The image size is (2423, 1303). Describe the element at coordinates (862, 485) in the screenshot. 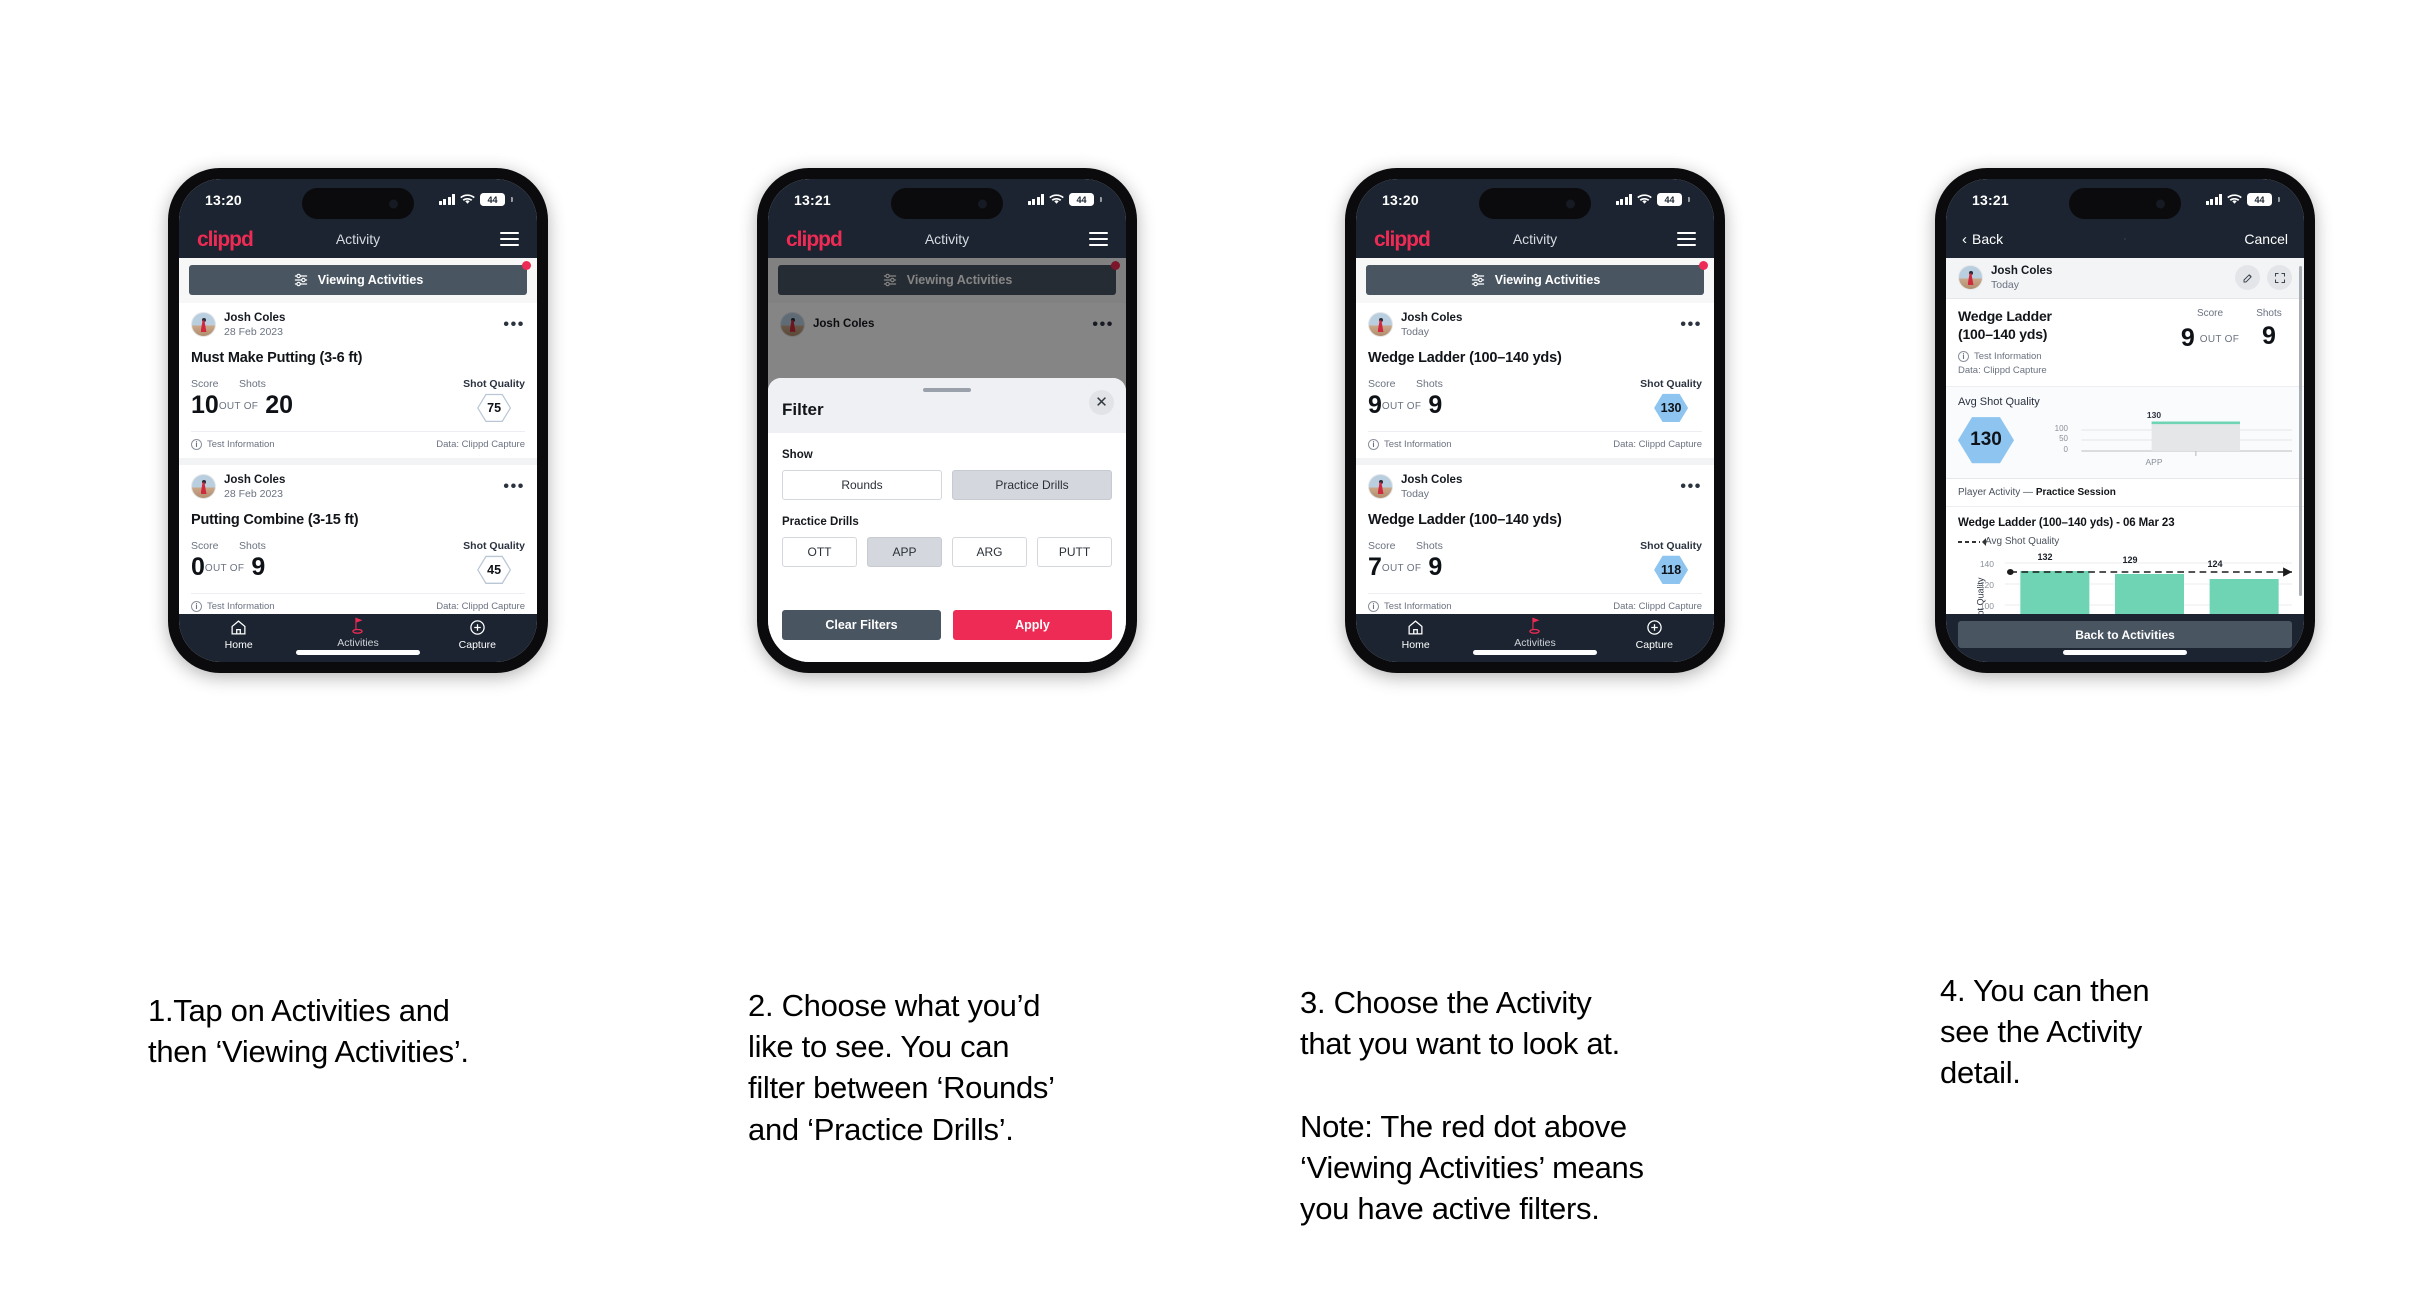

I see `filter-chip-rounds: Rounds` at that location.